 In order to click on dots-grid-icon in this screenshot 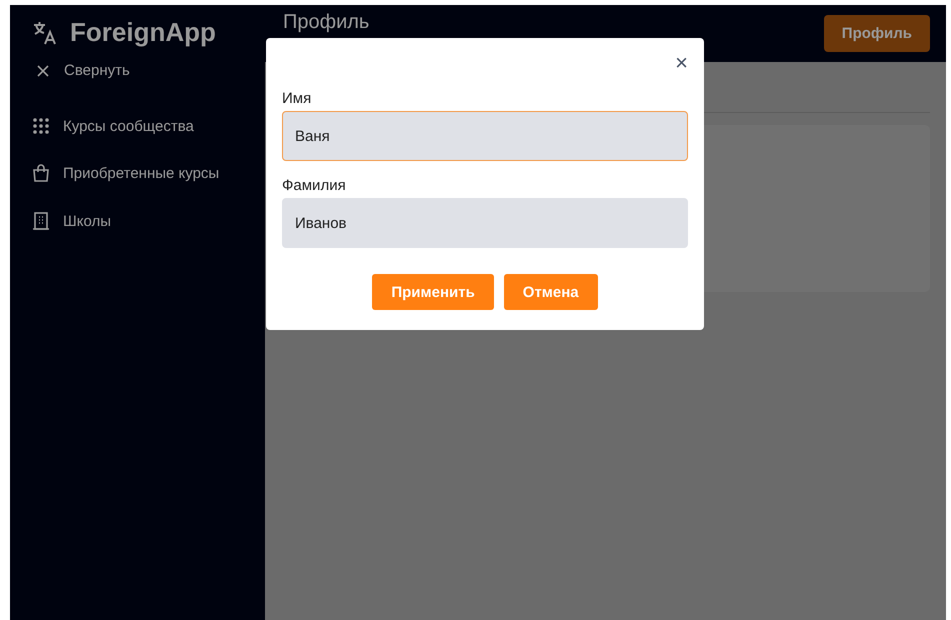, I will do `click(41, 126)`.